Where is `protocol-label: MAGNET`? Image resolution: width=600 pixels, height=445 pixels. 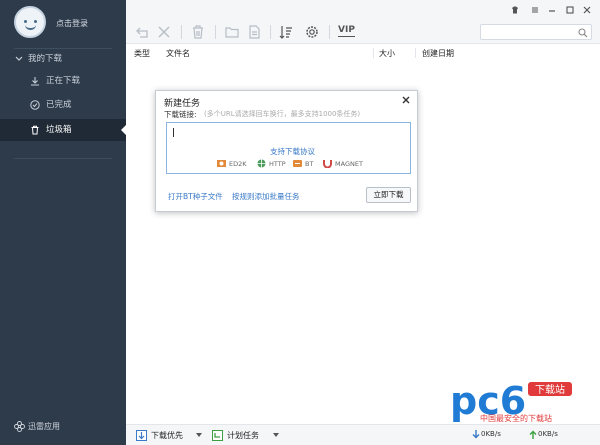
protocol-label: MAGNET is located at coordinates (349, 164).